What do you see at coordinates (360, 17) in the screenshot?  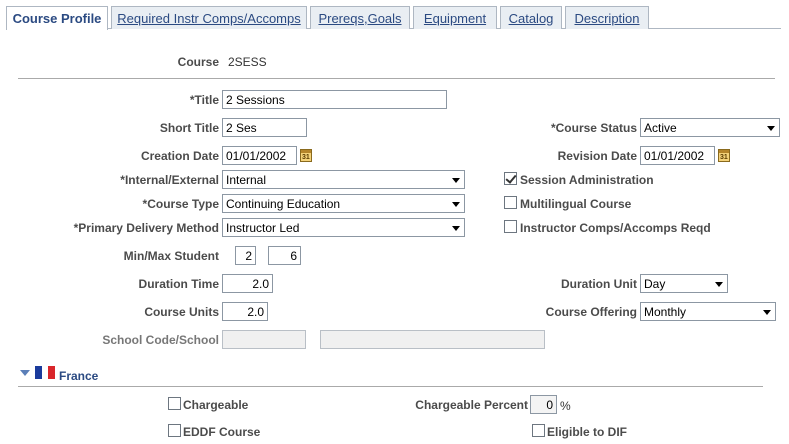 I see `tab-prereqs-goals: Prereqs,Goals` at bounding box center [360, 17].